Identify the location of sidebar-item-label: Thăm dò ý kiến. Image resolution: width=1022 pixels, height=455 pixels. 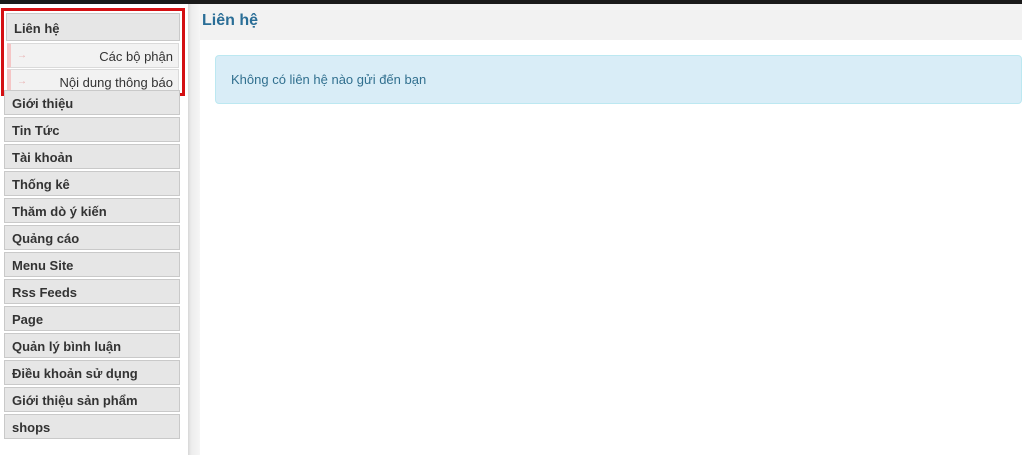
(59, 211).